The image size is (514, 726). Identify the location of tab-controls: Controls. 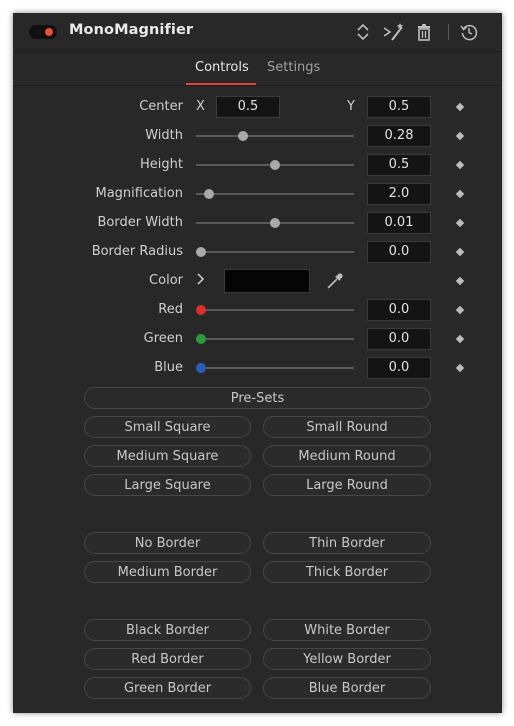
(222, 67).